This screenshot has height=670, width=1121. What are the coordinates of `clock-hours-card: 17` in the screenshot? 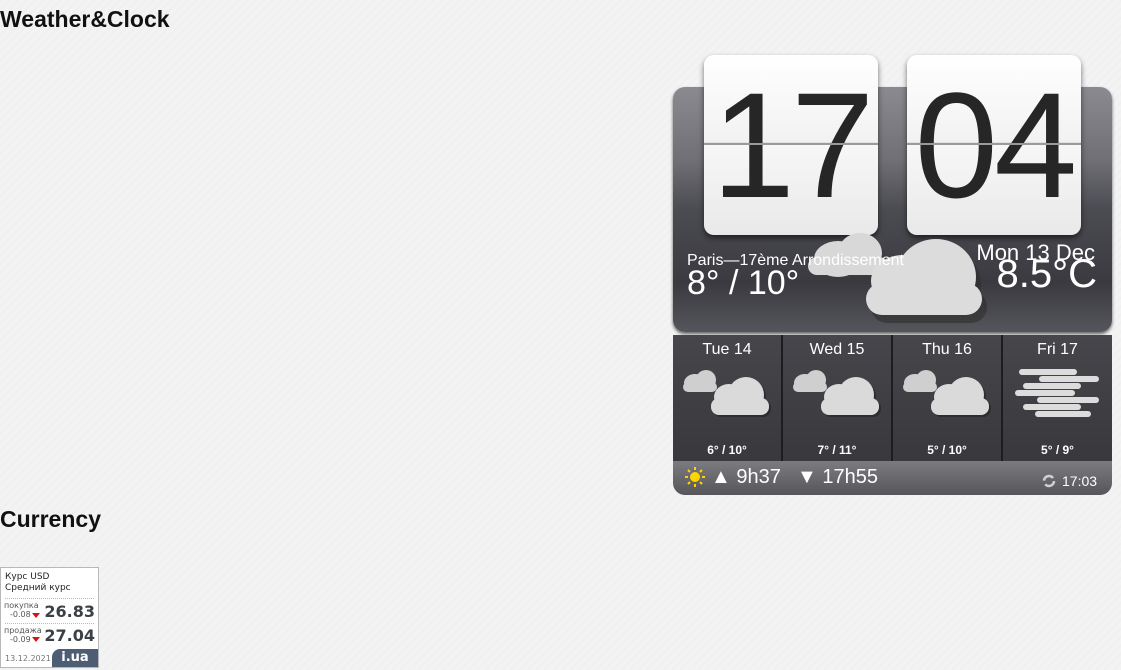 It's located at (791, 145).